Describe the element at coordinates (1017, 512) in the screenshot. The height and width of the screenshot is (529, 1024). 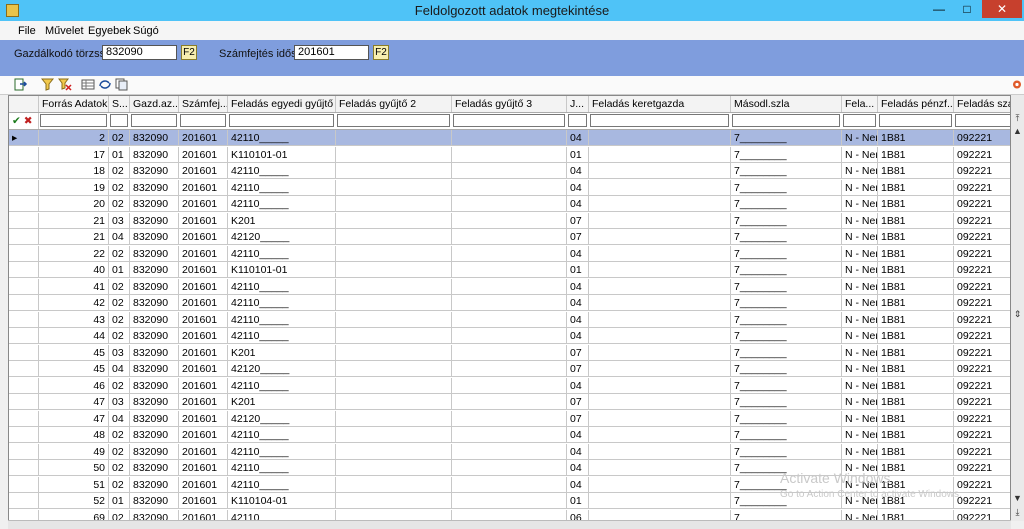
I see `scroll-last-icon: ⤓` at that location.